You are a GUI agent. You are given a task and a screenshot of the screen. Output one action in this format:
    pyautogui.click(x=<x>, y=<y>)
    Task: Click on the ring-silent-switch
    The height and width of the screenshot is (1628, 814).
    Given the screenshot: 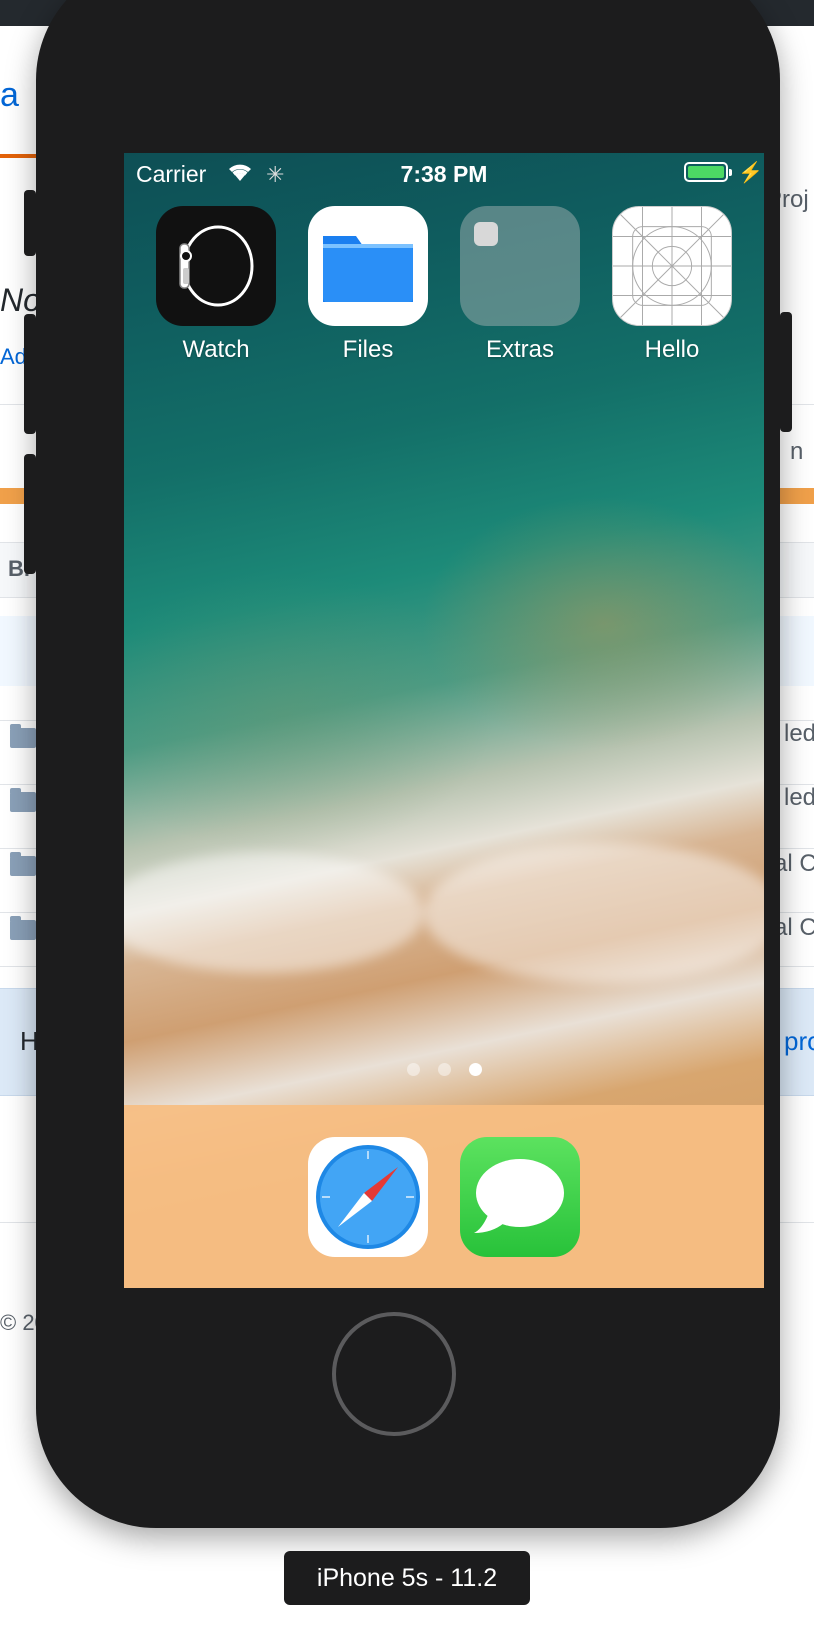 What is the action you would take?
    pyautogui.click(x=30, y=223)
    